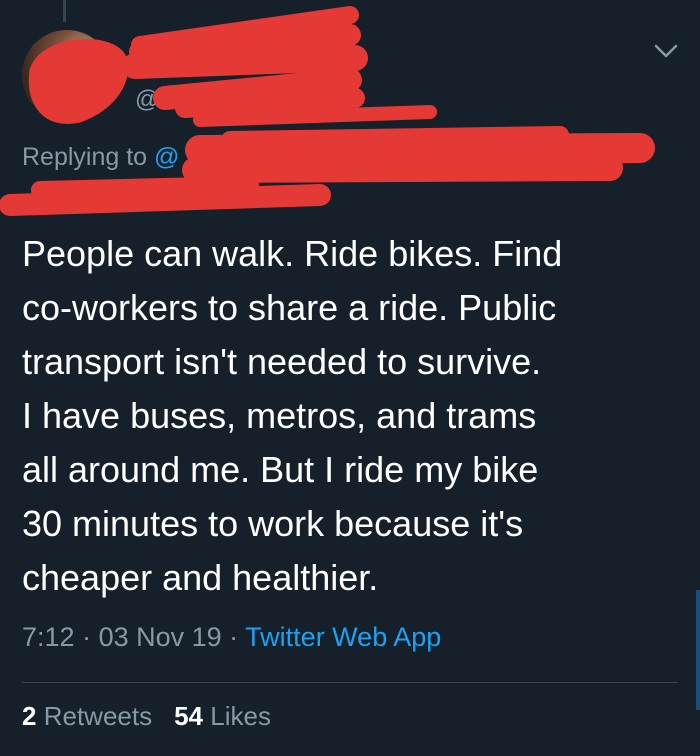  What do you see at coordinates (155, 100) in the screenshot?
I see `user-handle: @A` at bounding box center [155, 100].